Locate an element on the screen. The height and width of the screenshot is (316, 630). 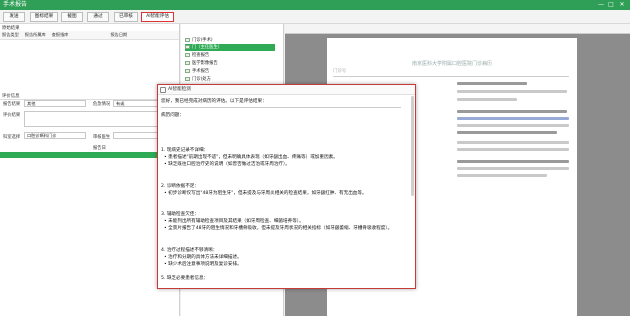
approve-button: 通过 is located at coordinates (98, 17).